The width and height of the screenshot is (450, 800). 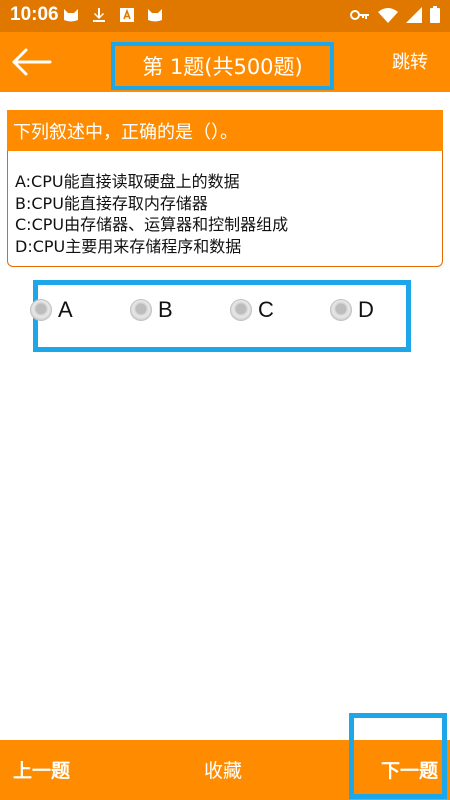 I want to click on back-button, so click(x=31, y=62).